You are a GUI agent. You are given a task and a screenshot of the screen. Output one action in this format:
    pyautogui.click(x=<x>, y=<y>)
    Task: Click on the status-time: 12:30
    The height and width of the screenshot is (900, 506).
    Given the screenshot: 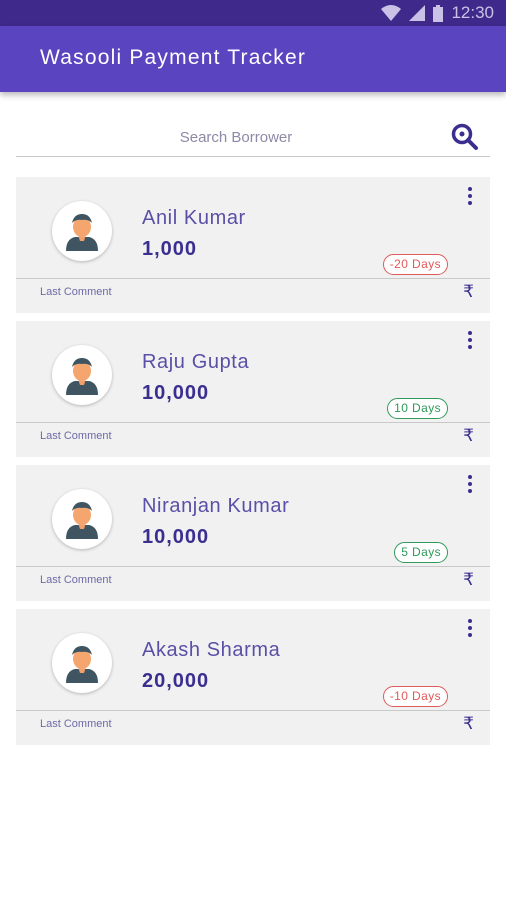 What is the action you would take?
    pyautogui.click(x=472, y=12)
    